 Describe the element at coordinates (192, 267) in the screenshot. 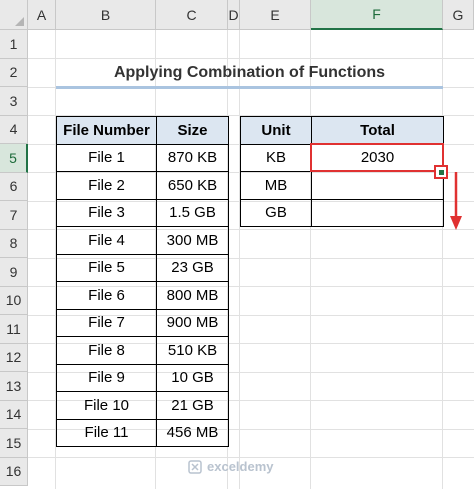

I see `size-cell: 23 GB` at that location.